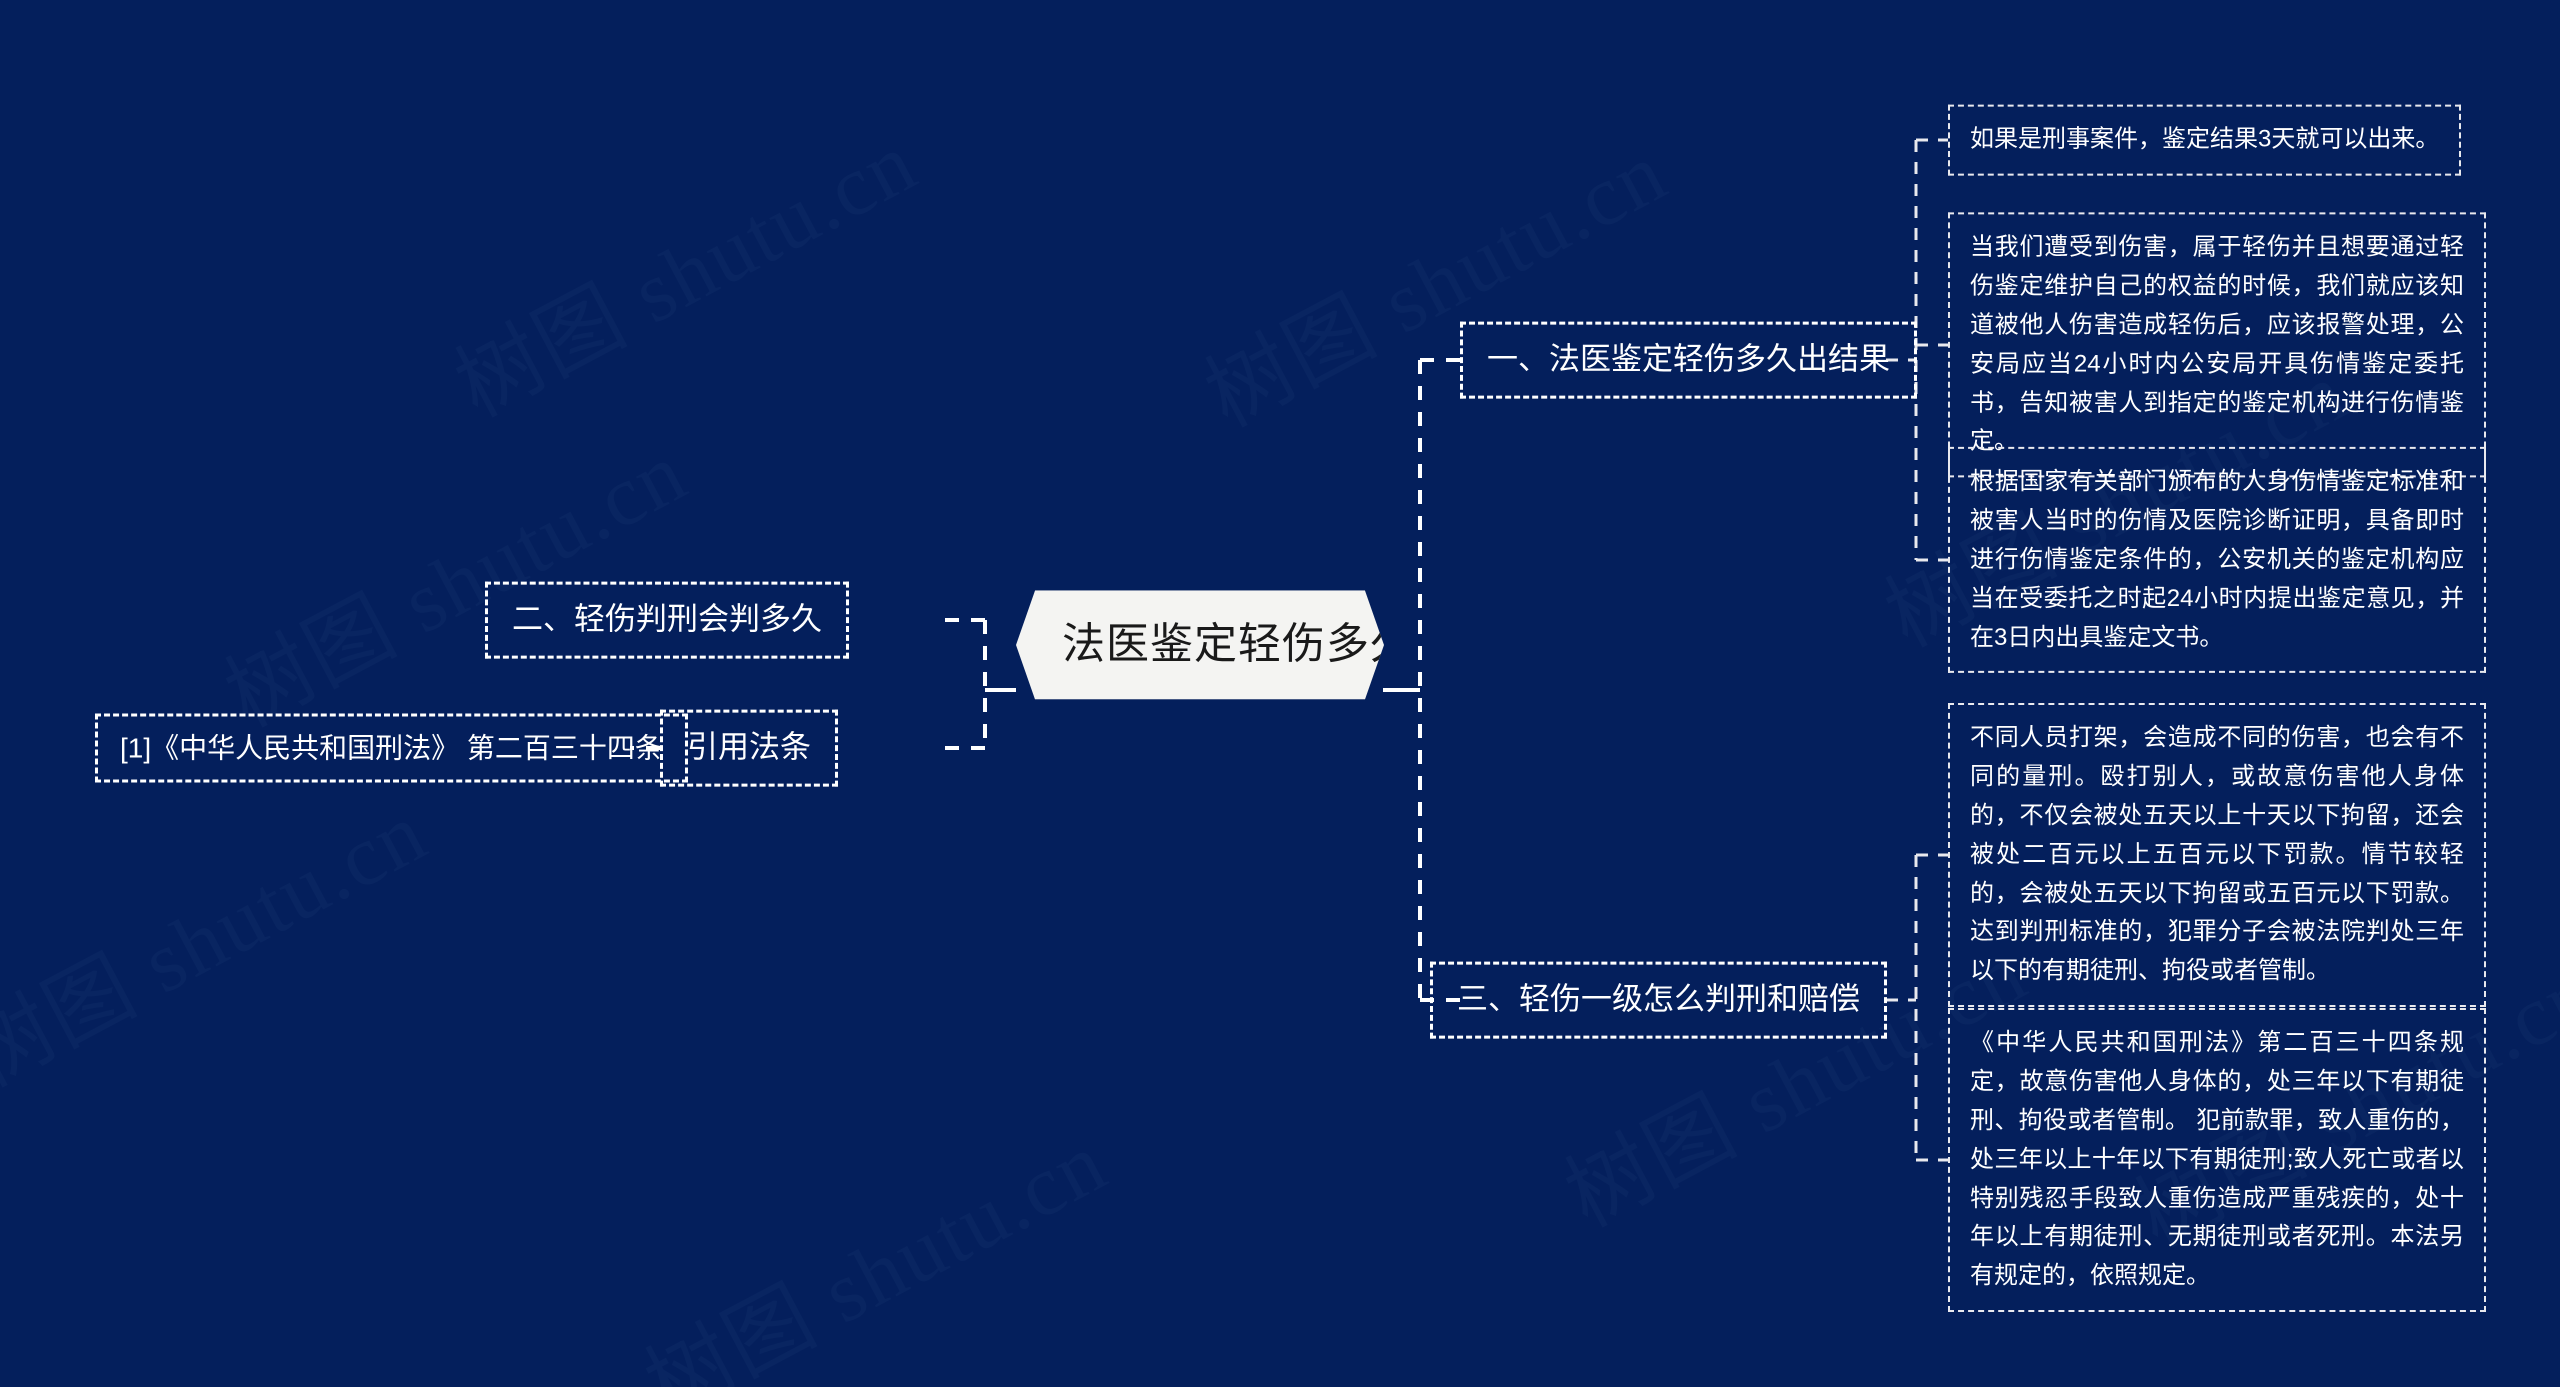  I want to click on leaf-node-reference-citation: [1]《中华人民共和国刑法》 第二百三十四条, so click(391, 748).